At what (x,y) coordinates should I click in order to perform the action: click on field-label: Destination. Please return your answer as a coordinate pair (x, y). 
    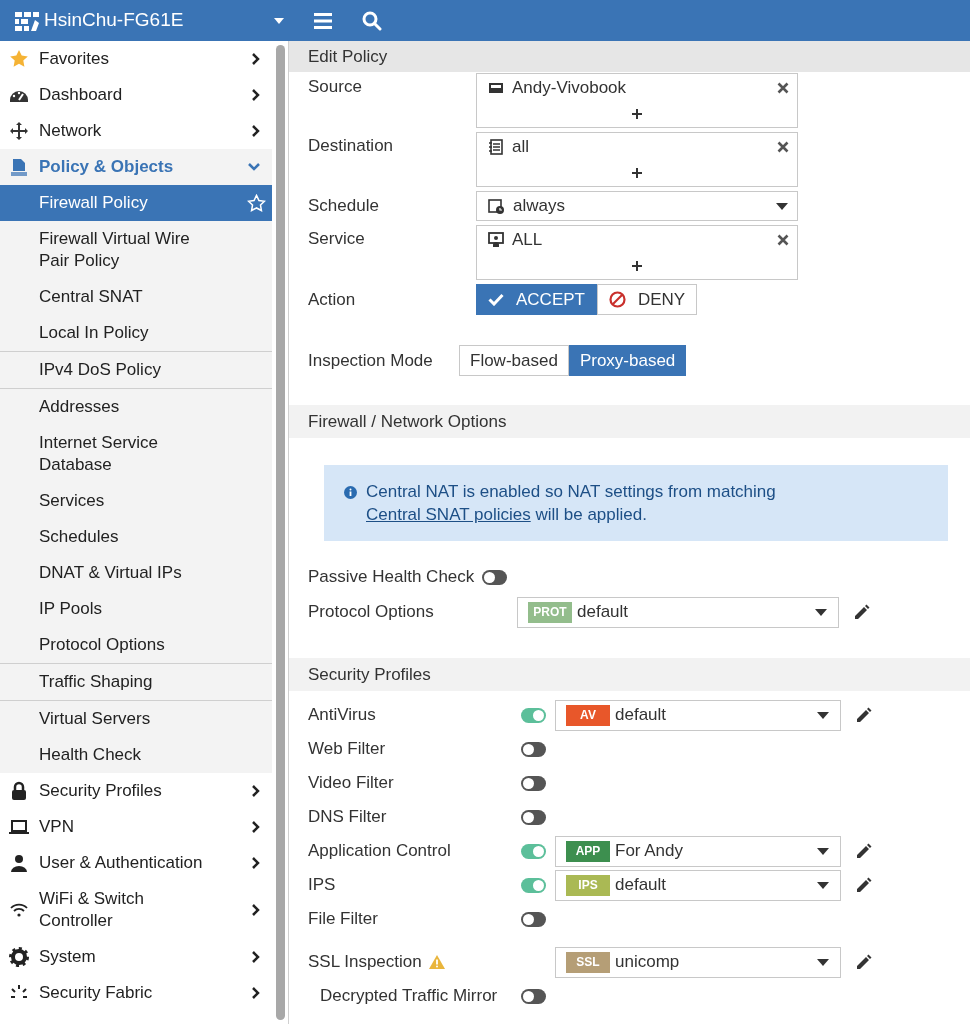
    Looking at the image, I should click on (351, 146).